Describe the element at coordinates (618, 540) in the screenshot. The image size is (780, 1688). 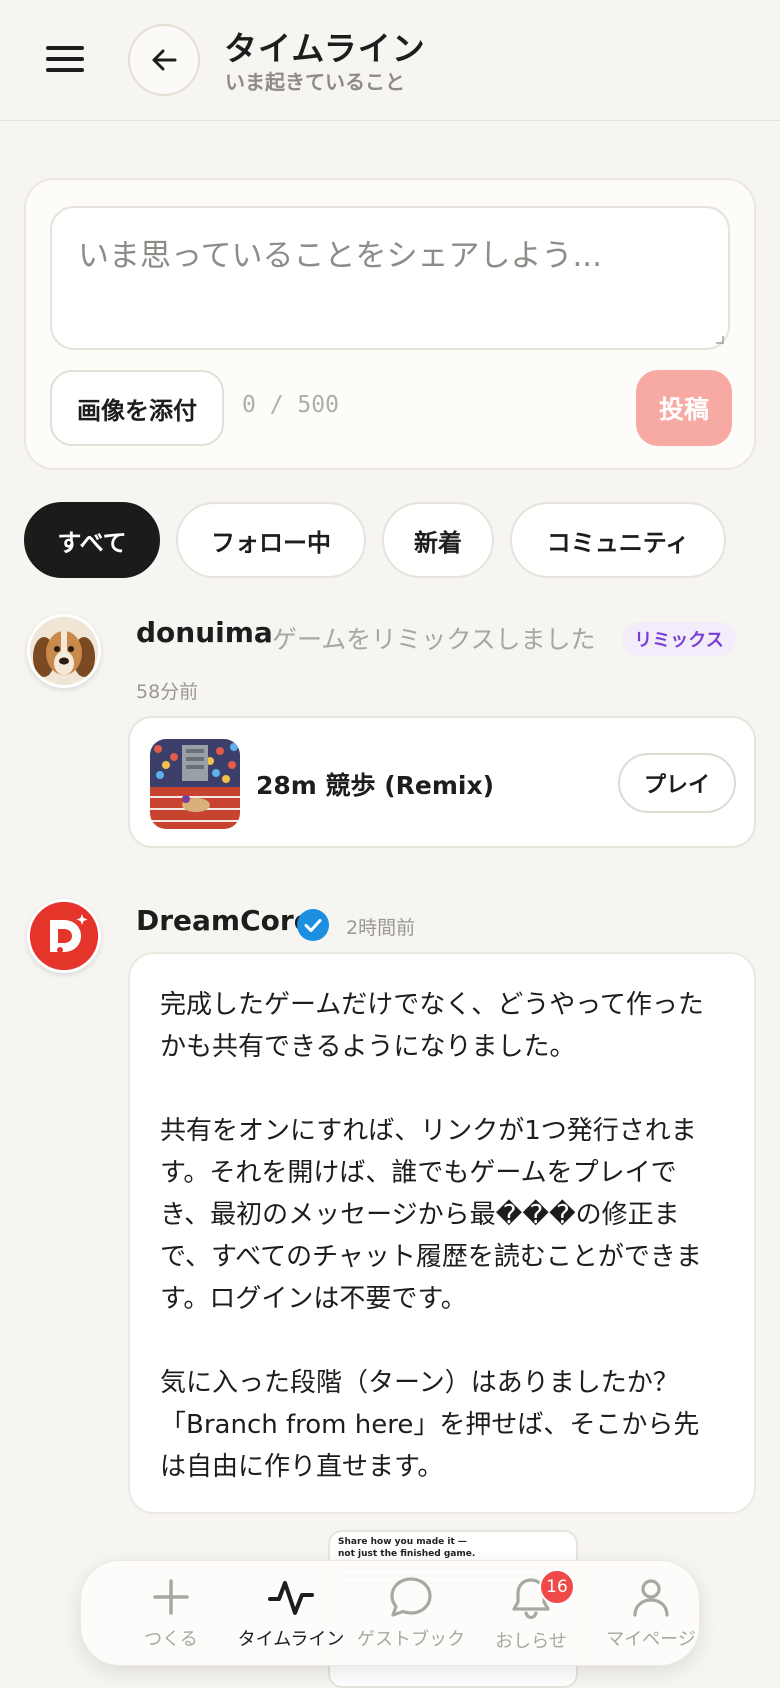
I see `tab-community: コミュニティ` at that location.